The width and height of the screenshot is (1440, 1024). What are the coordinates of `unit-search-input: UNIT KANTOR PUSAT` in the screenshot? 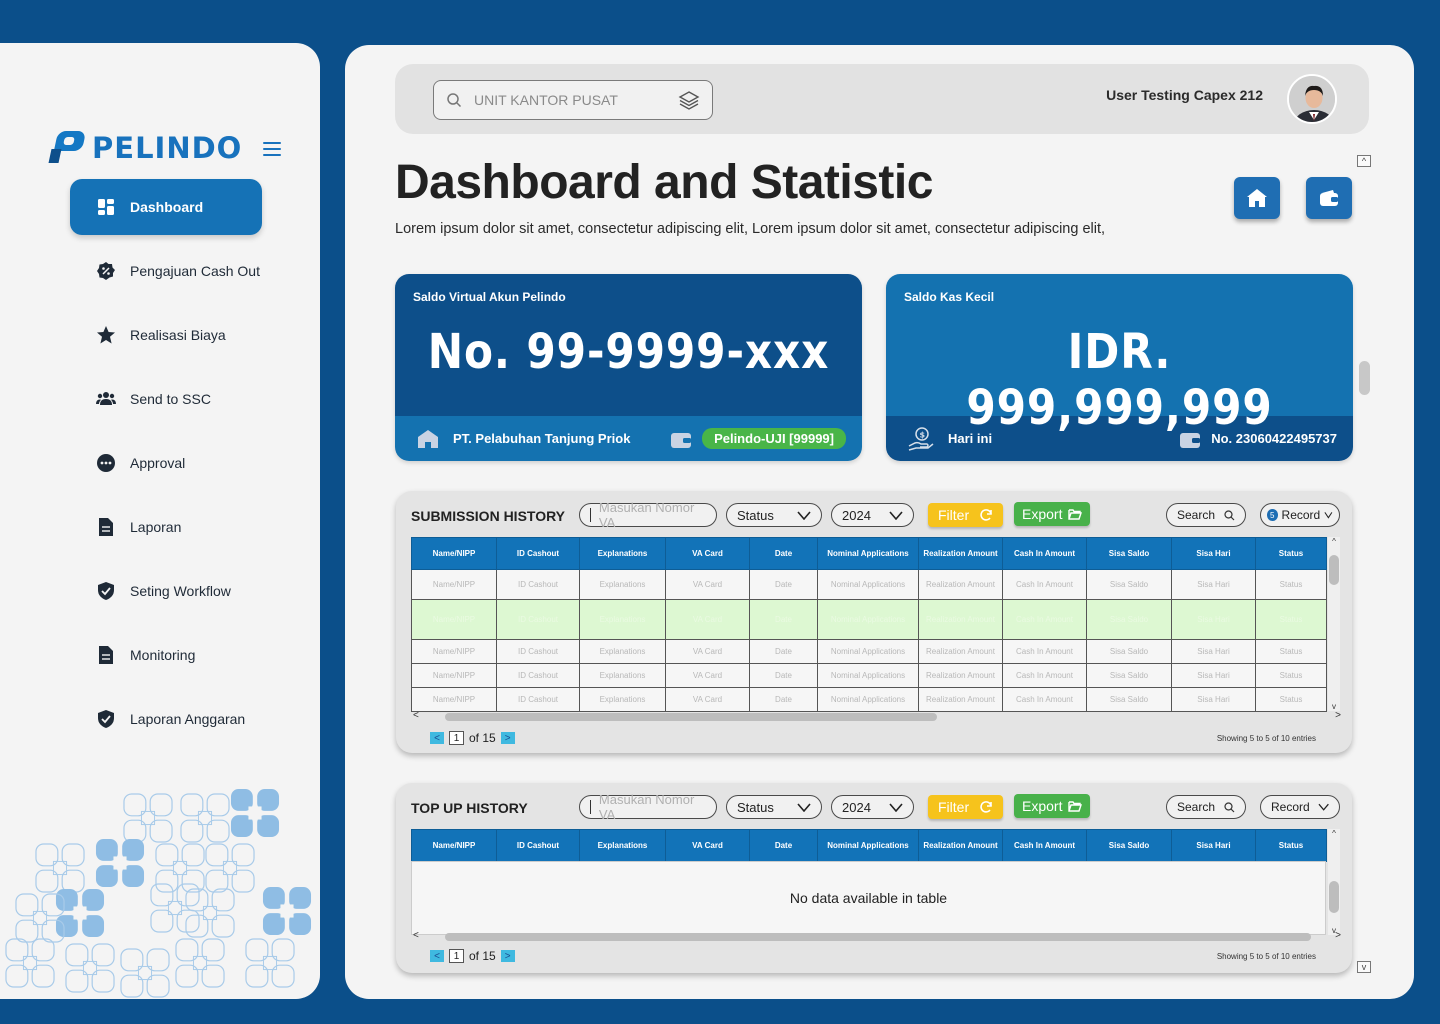 It's located at (573, 100).